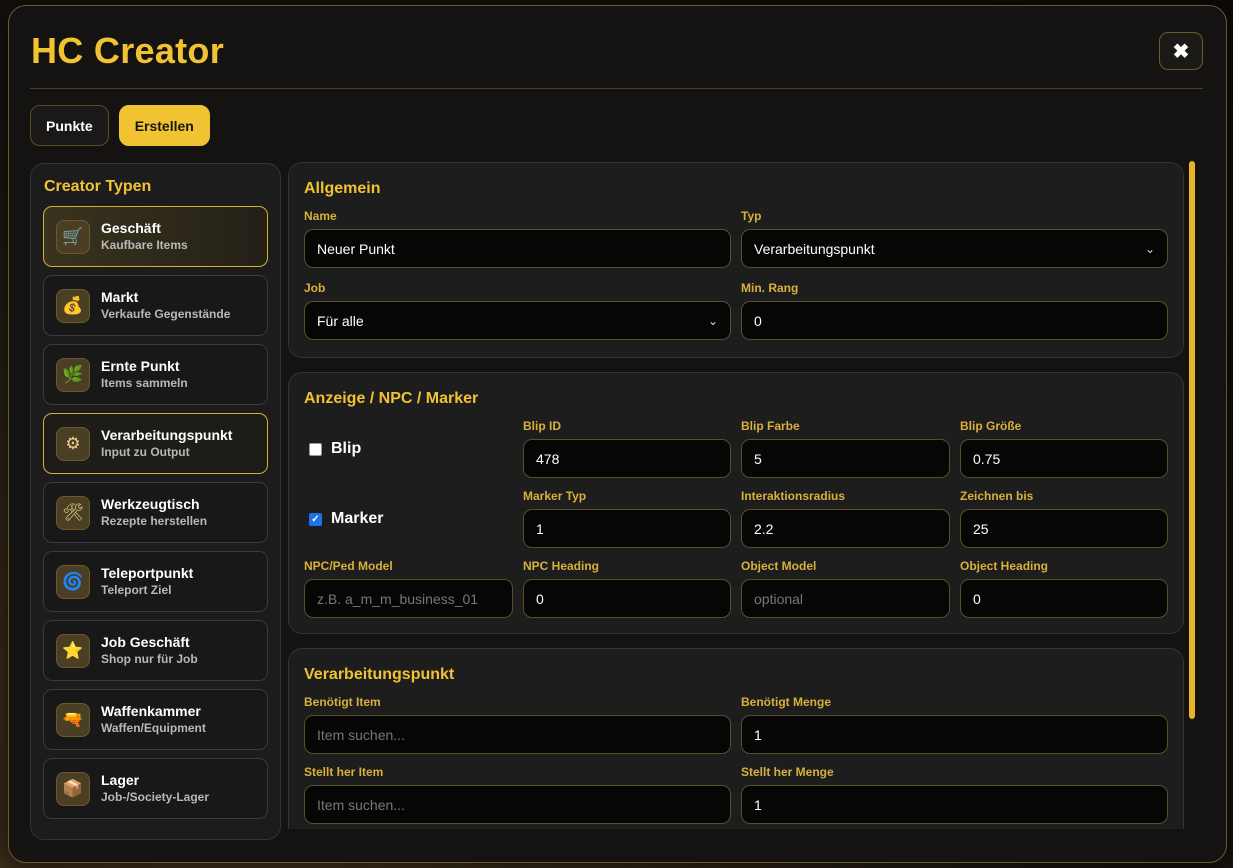 The width and height of the screenshot is (1233, 868). I want to click on blip-groesse-input: 0.75, so click(1064, 458).